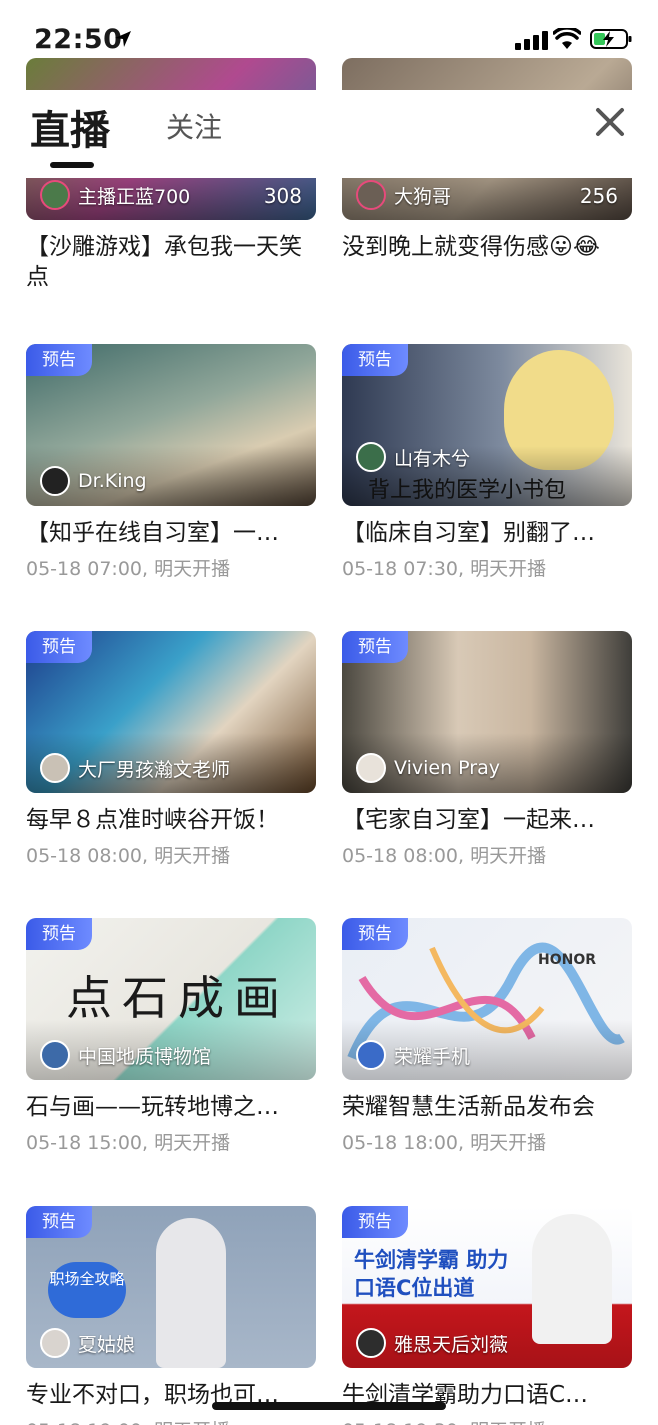 The width and height of the screenshot is (658, 1425). Describe the element at coordinates (432, 458) in the screenshot. I see `host-name: 山有木兮` at that location.